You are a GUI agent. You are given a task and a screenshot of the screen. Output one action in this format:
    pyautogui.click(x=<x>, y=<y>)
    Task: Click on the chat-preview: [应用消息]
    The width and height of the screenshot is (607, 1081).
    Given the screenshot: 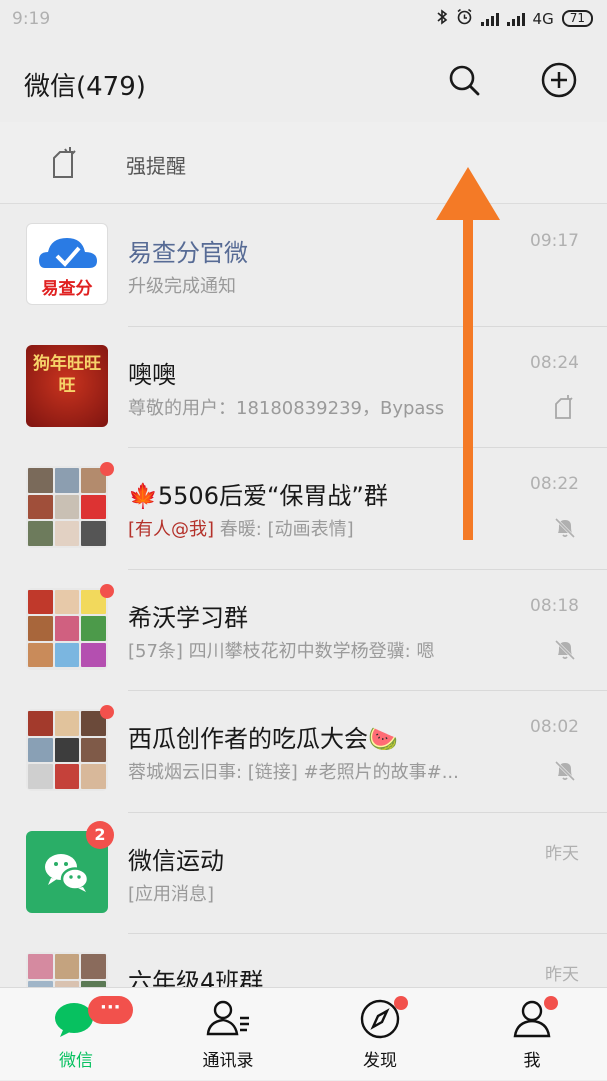 What is the action you would take?
    pyautogui.click(x=171, y=894)
    